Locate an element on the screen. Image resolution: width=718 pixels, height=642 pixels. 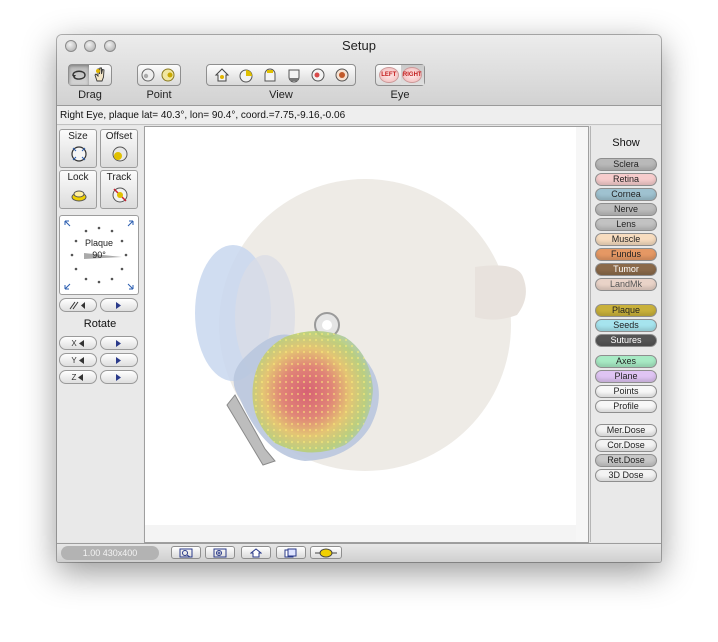
home-icon is located at coordinates (256, 552).